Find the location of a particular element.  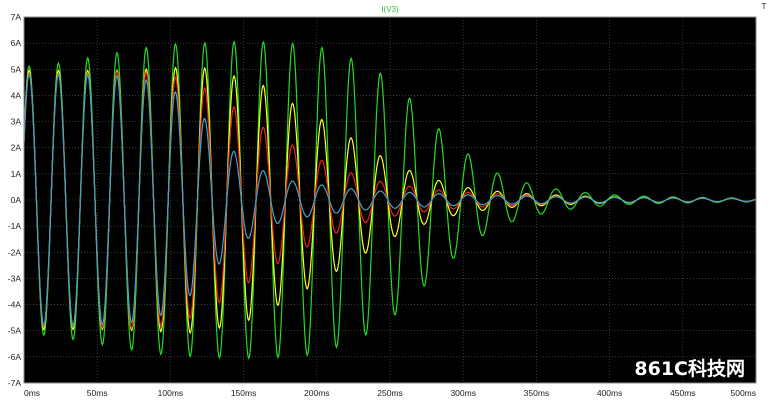

x-tick-label: 250ms is located at coordinates (390, 393).